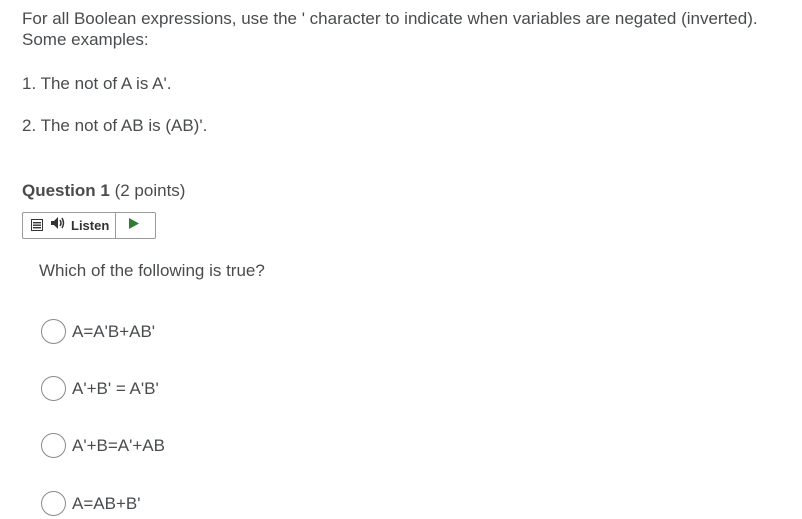 The image size is (802, 519). What do you see at coordinates (114, 331) in the screenshot?
I see `option-label: A=A'B+AB'` at bounding box center [114, 331].